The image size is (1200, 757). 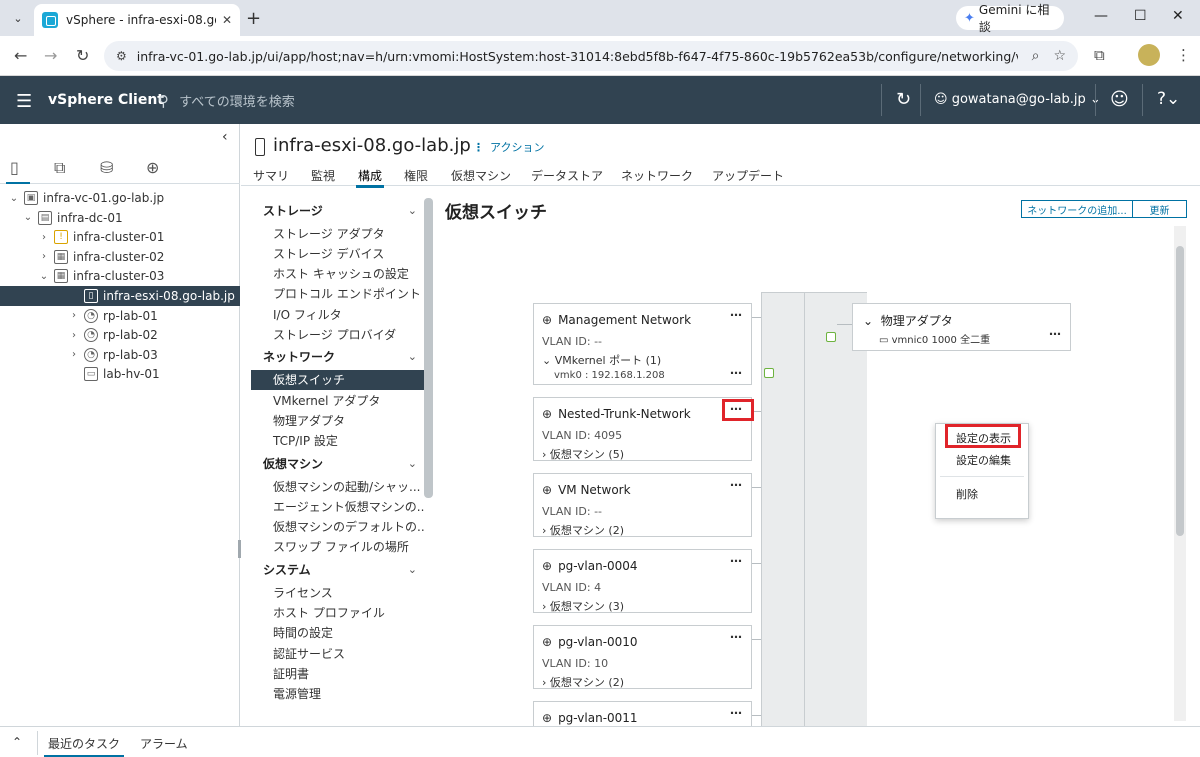 What do you see at coordinates (120, 355) in the screenshot?
I see `tree-item: › ◔ rp-lab-03` at bounding box center [120, 355].